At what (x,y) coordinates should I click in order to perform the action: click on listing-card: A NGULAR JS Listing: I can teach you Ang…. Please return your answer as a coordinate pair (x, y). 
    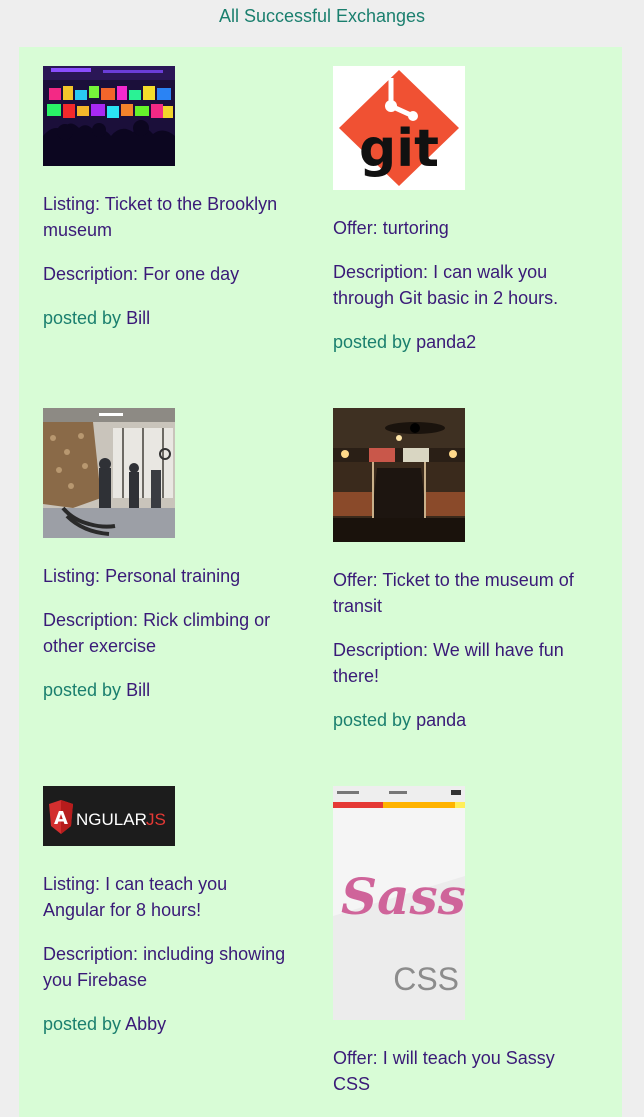
    Looking at the image, I should click on (168, 911).